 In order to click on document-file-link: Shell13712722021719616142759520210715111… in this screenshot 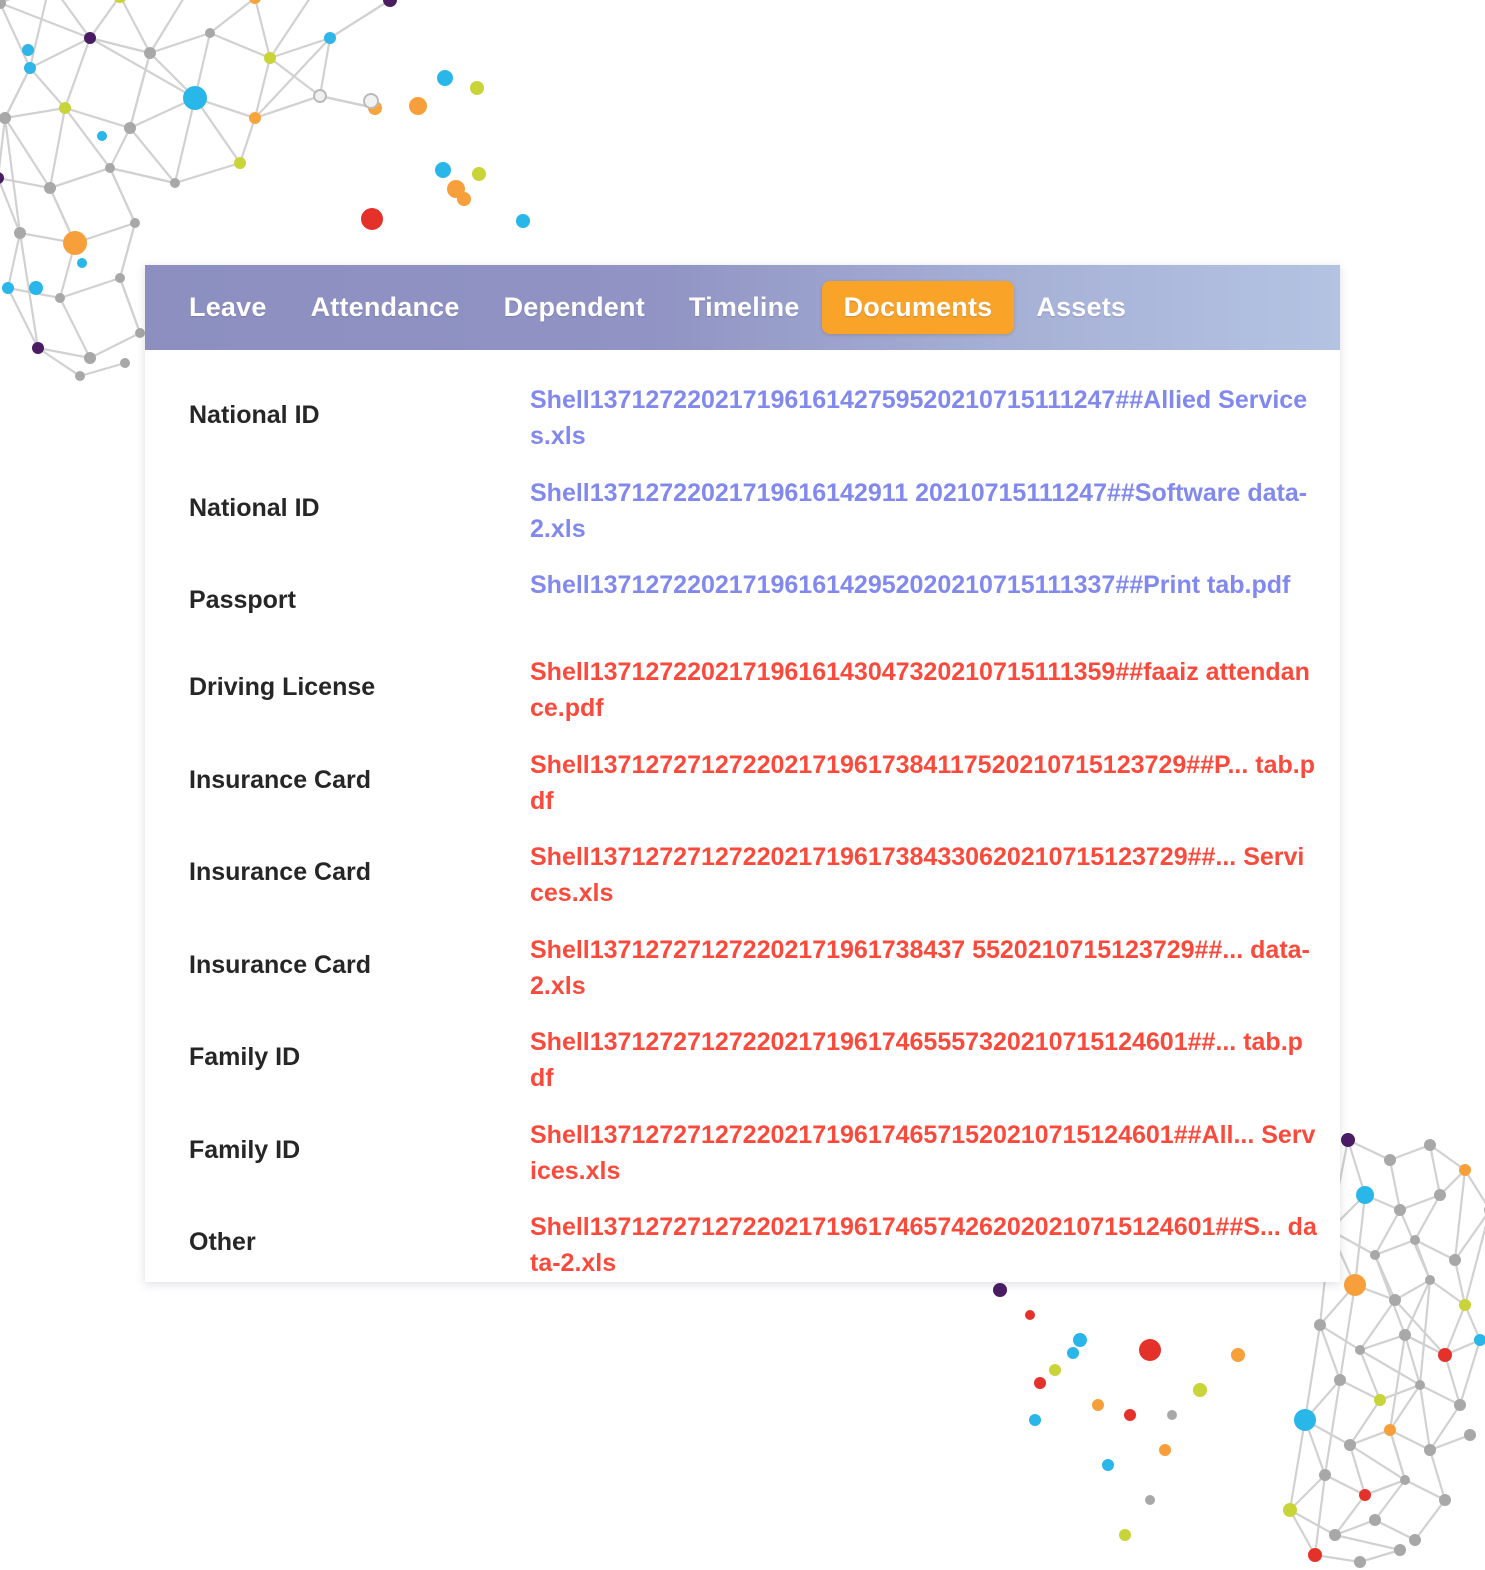, I will do `click(935, 418)`.